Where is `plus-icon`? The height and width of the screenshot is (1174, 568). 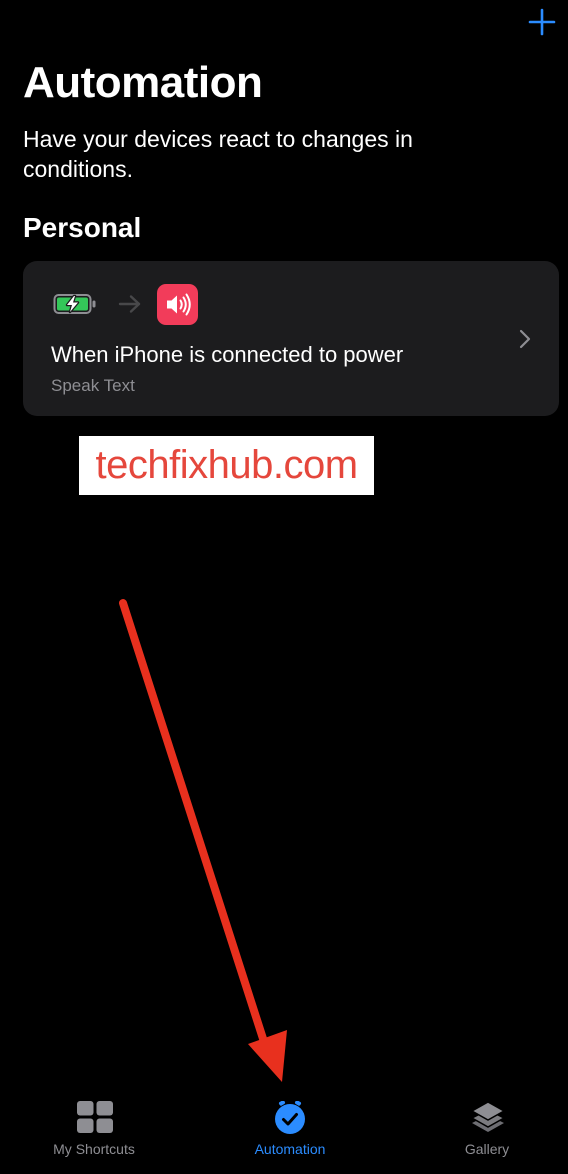
plus-icon is located at coordinates (542, 22).